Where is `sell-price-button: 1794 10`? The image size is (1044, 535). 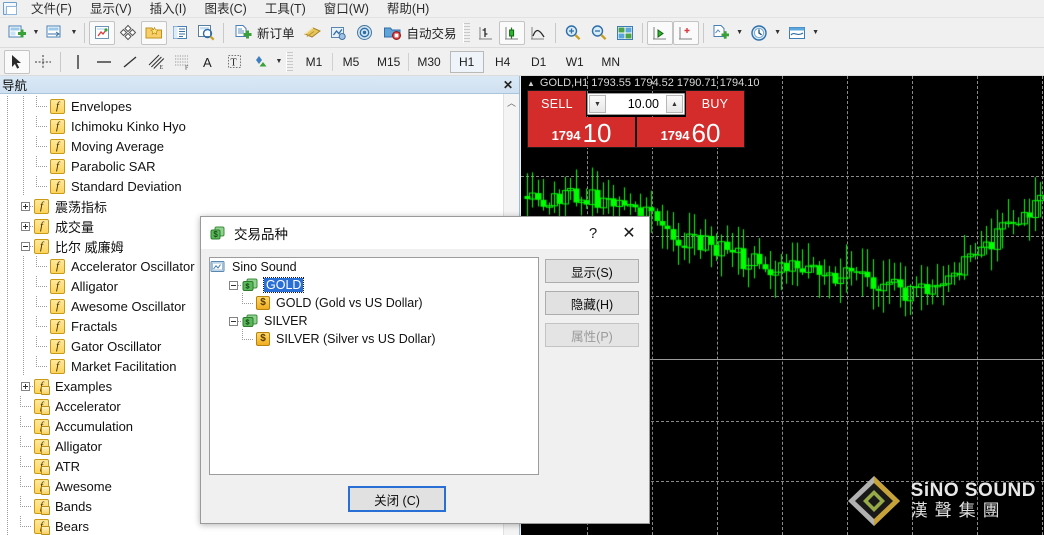 sell-price-button: 1794 10 is located at coordinates (582, 132).